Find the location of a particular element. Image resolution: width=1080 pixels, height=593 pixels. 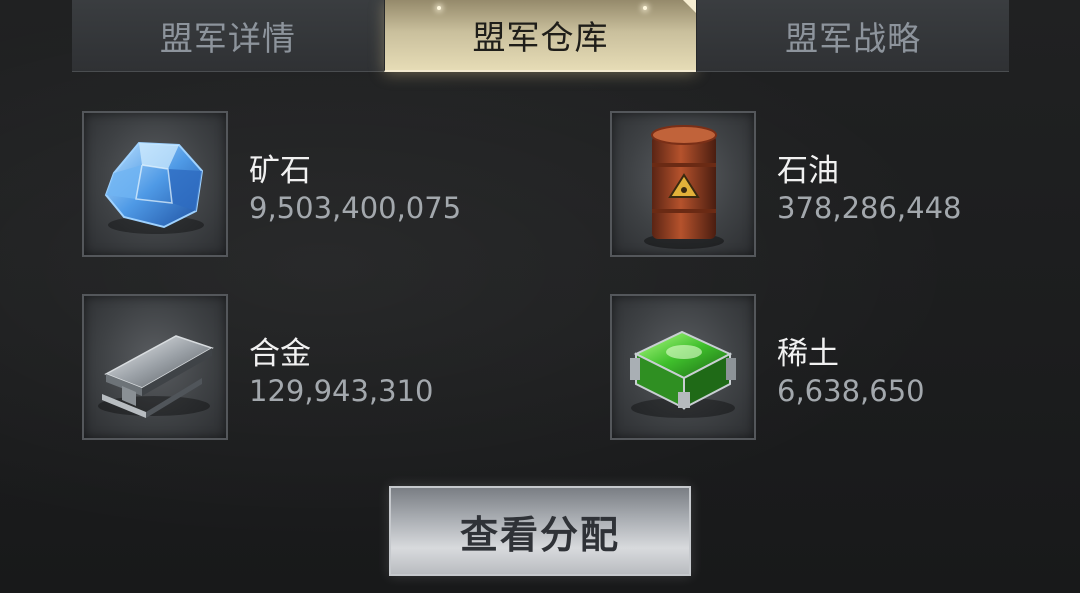

resource-alloy: 合金 129,943,310 is located at coordinates (297, 369).